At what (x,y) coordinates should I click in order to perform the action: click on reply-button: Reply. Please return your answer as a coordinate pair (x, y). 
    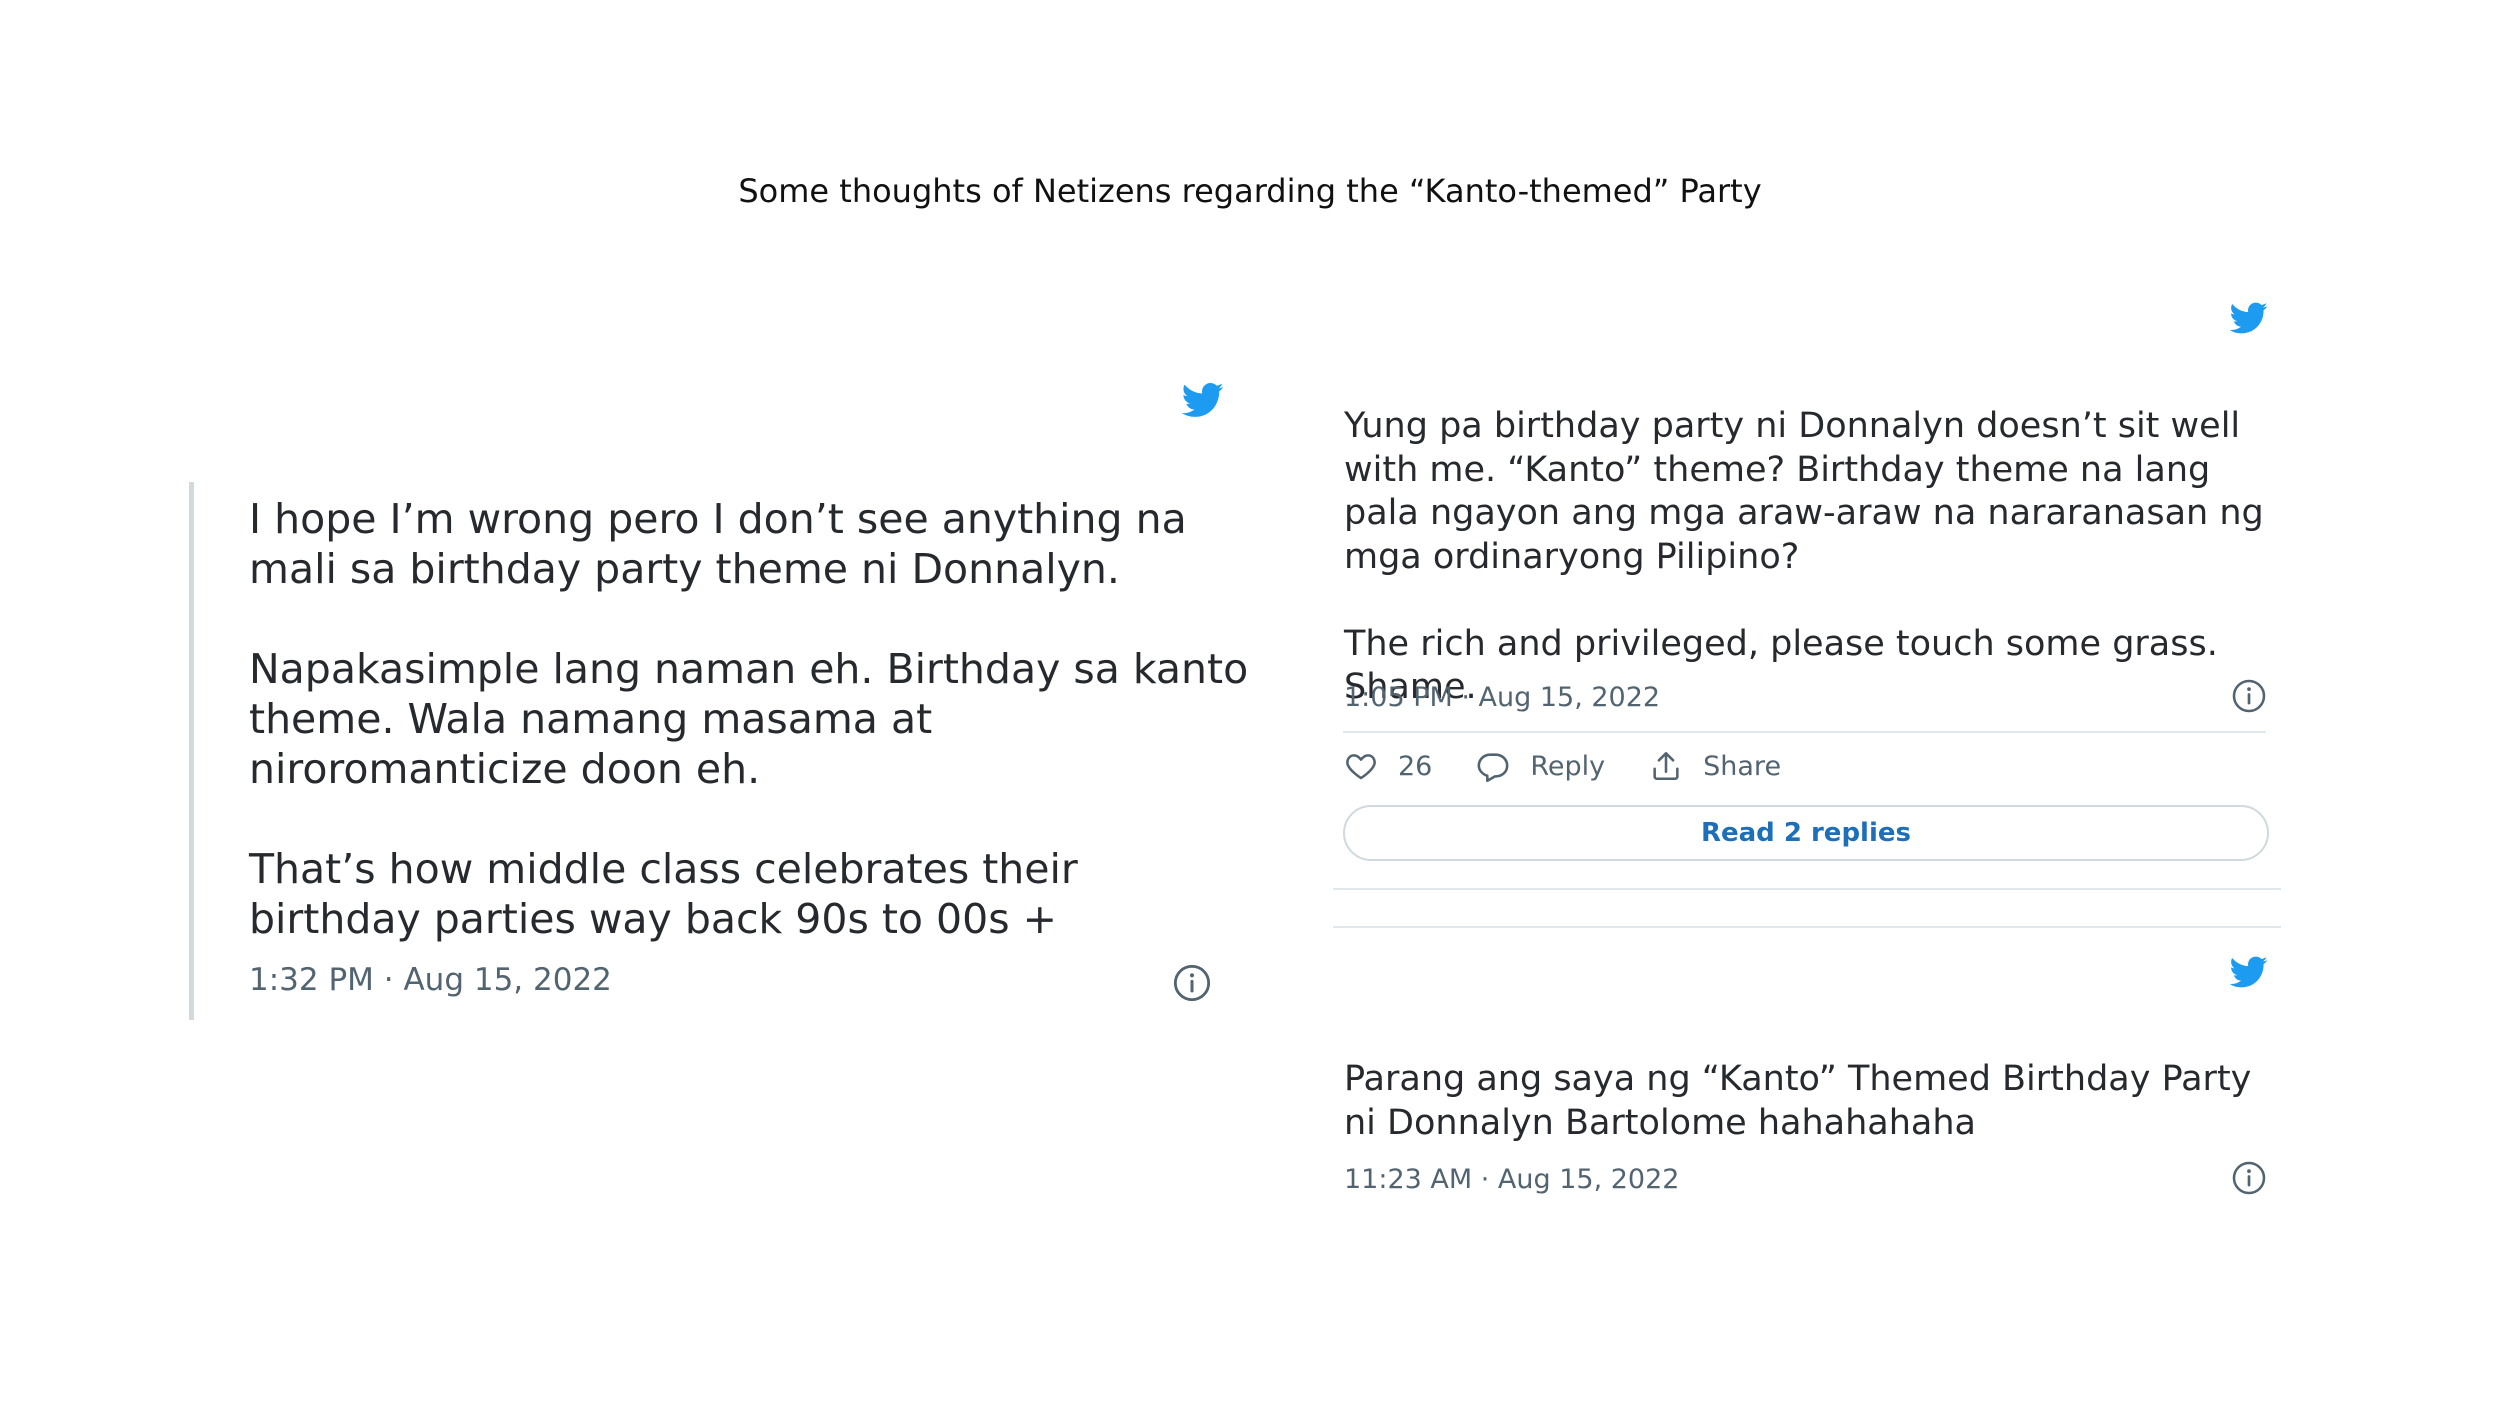
    Looking at the image, I should click on (1540, 766).